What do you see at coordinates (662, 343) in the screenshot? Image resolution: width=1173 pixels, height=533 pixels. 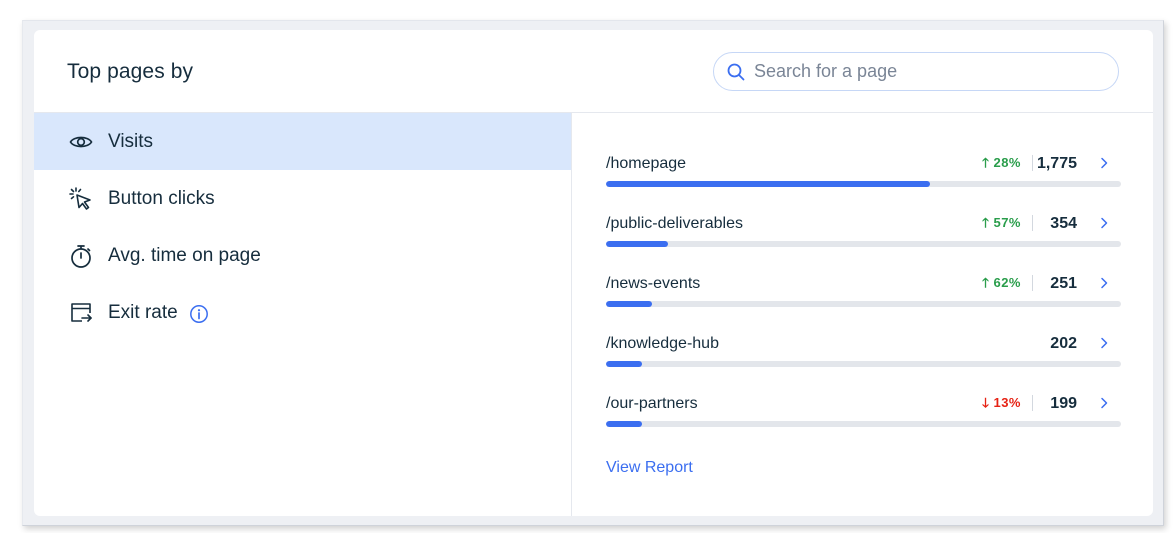 I see `page-path: /knowledge-hub` at bounding box center [662, 343].